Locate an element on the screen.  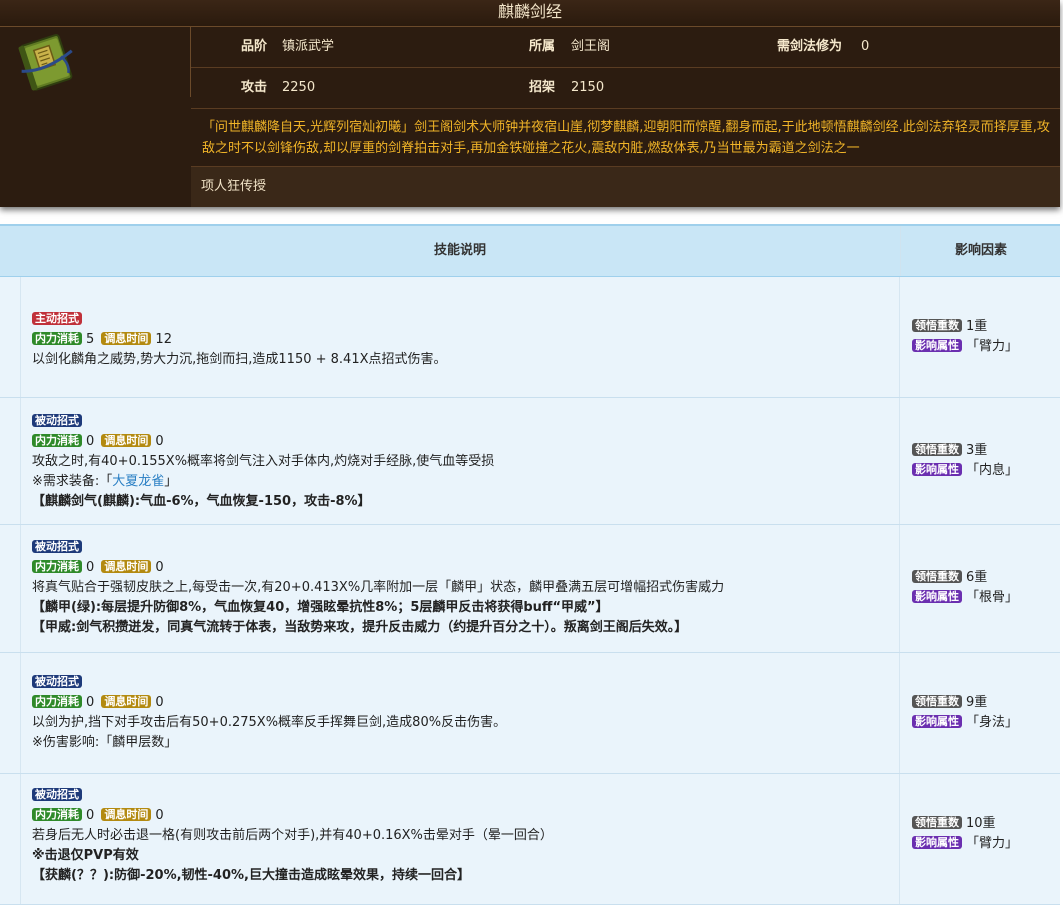
equip-link: 大夏龙雀 is located at coordinates (138, 481).